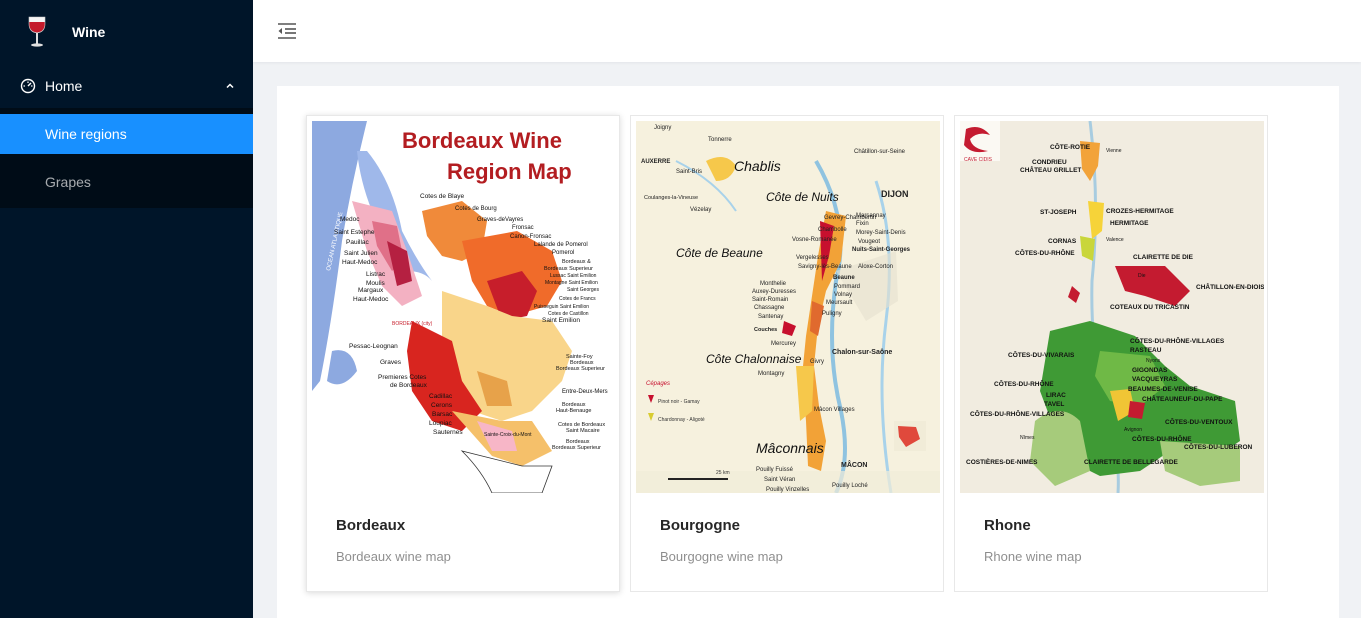 This screenshot has height=618, width=1361. I want to click on chevron-up-icon, so click(230, 86).